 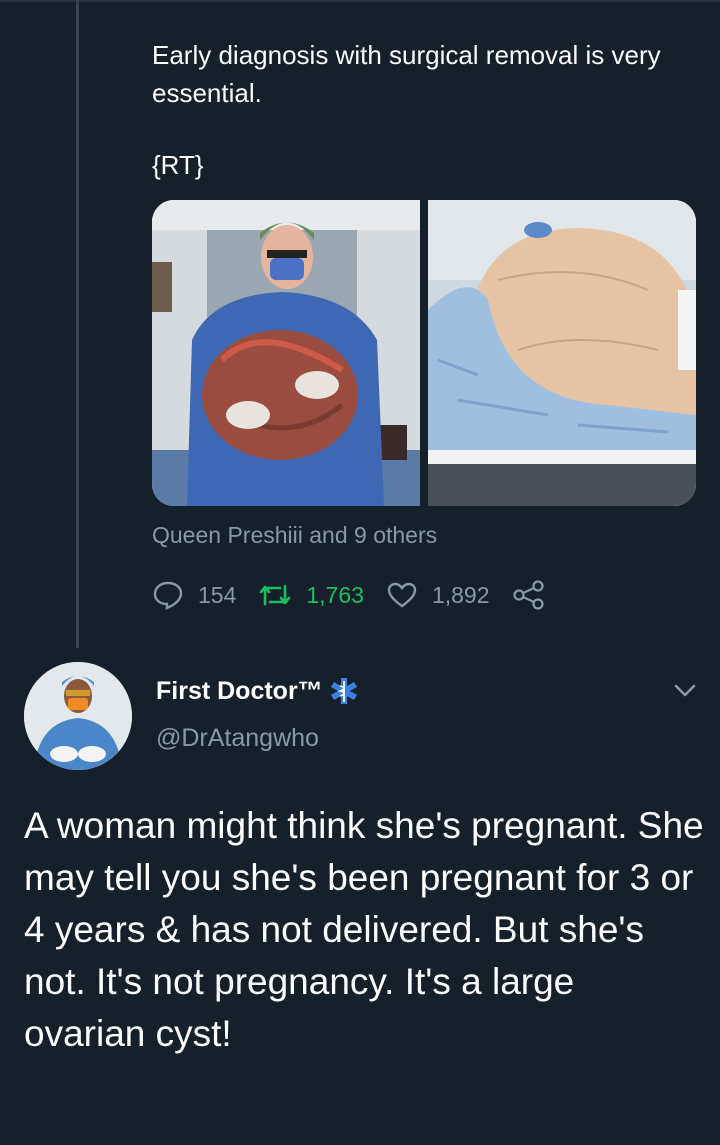 What do you see at coordinates (168, 595) in the screenshot?
I see `reply-icon` at bounding box center [168, 595].